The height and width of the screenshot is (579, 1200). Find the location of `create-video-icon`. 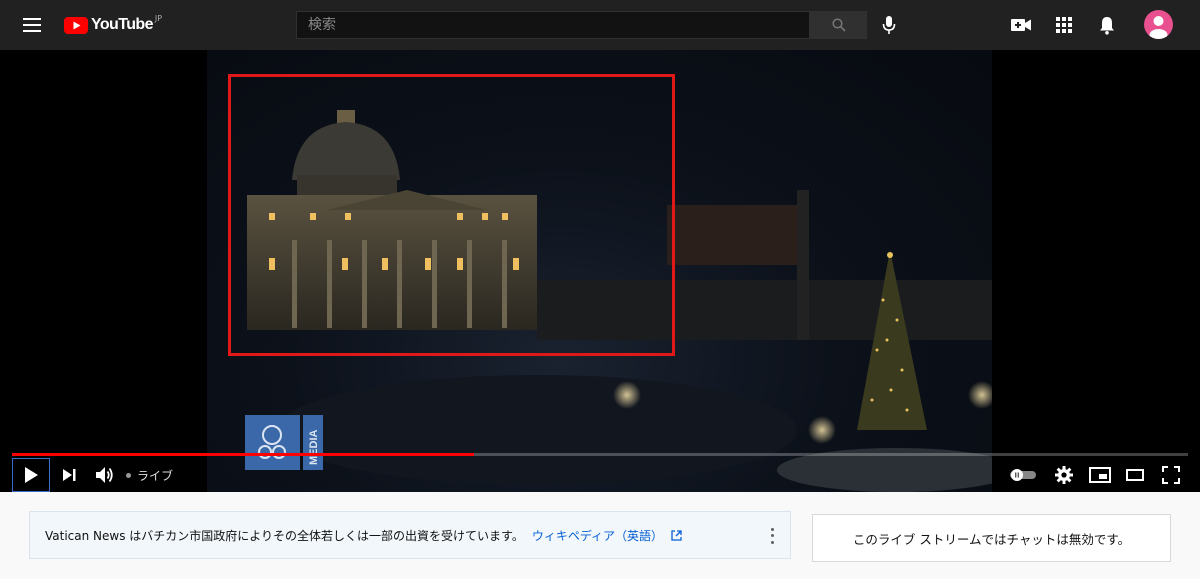

create-video-icon is located at coordinates (1021, 25).